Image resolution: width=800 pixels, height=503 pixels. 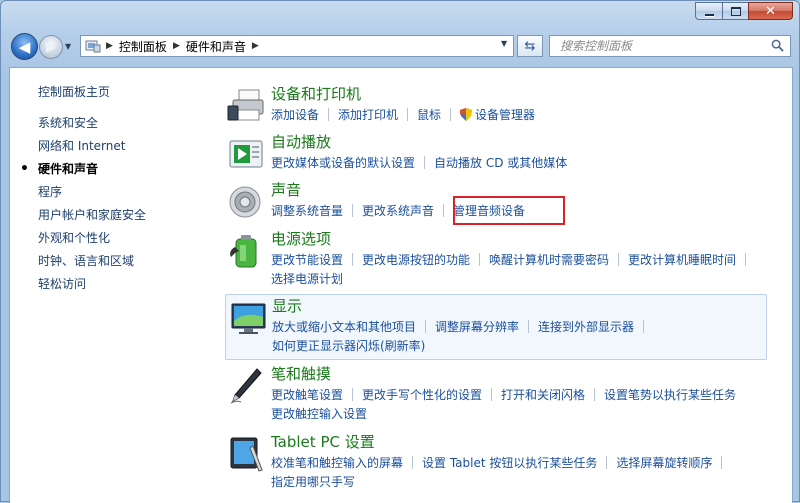 I want to click on link-add-printer: 添加打印机, so click(x=368, y=115).